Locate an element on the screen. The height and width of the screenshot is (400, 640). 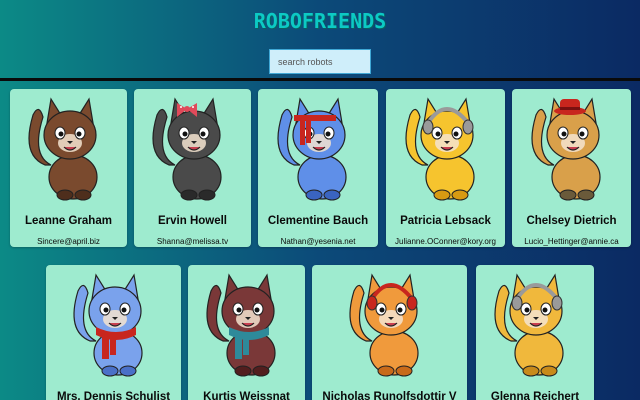
robot-card: Kurtis Weissnat is located at coordinates (246, 332).